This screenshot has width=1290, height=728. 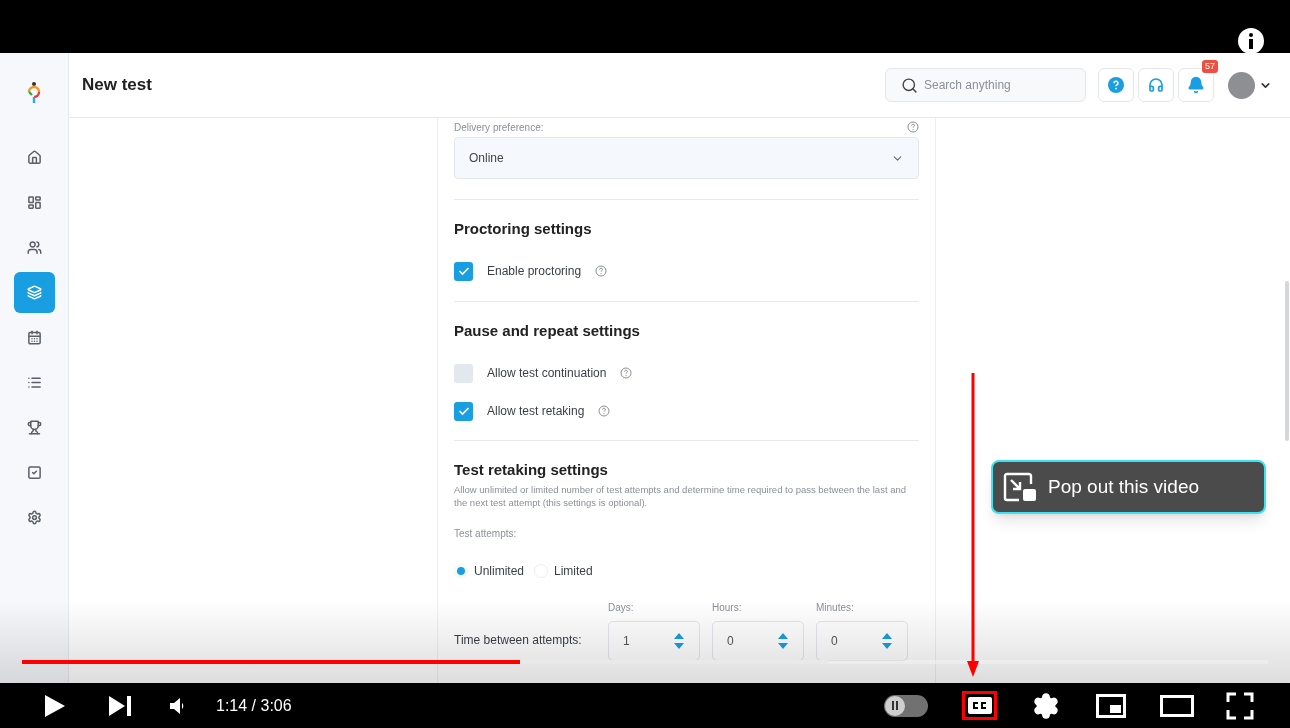 I want to click on delivery-select: Online, so click(x=686, y=158).